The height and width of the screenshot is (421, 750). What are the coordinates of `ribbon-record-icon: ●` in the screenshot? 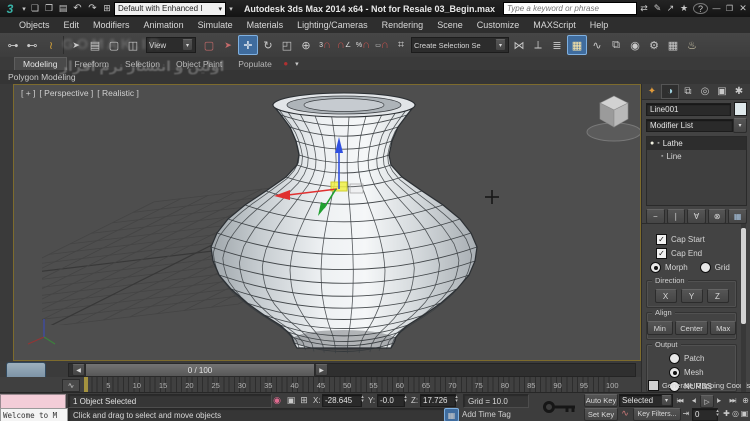 It's located at (286, 63).